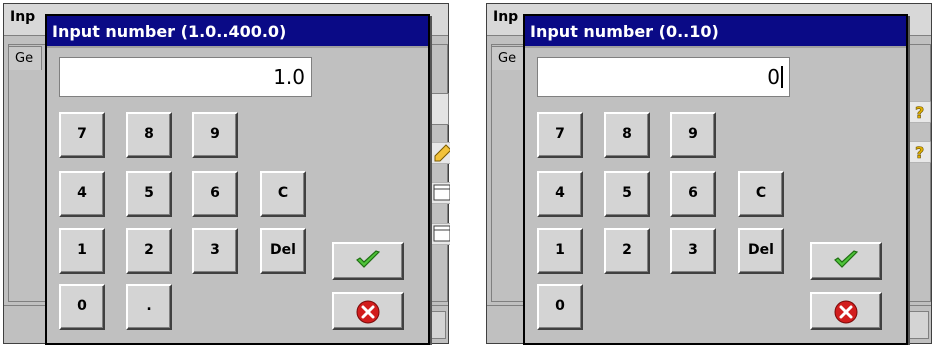 Image resolution: width=933 pixels, height=345 pixels. What do you see at coordinates (439, 109) in the screenshot?
I see `background-field` at bounding box center [439, 109].